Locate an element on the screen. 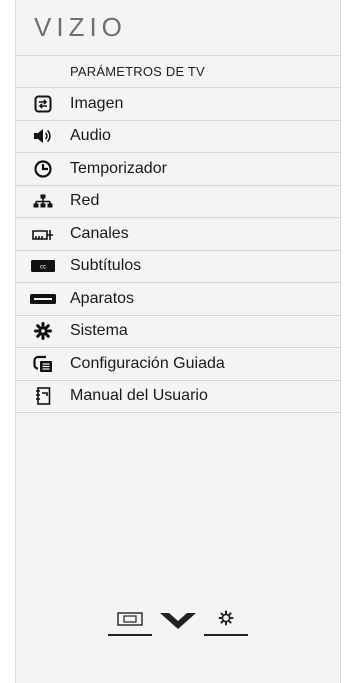 The image size is (350, 683). menu-header: PARÁMETROS DE TV is located at coordinates (178, 72).